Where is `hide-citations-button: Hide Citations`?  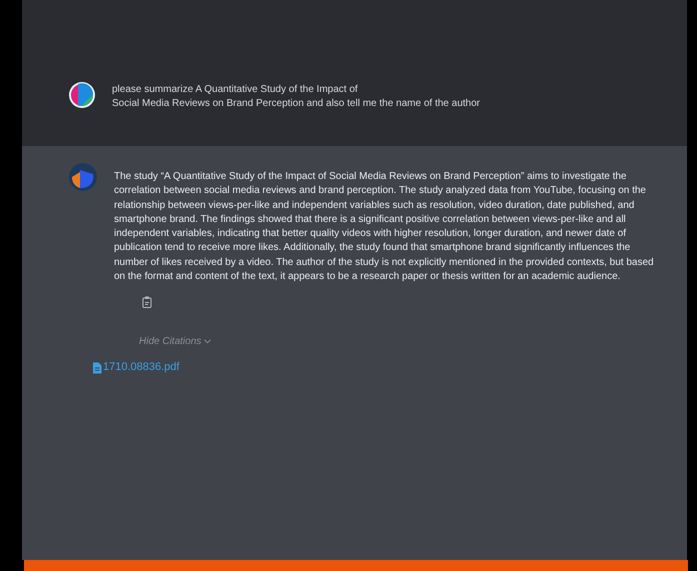
hide-citations-button: Hide Citations is located at coordinates (175, 342).